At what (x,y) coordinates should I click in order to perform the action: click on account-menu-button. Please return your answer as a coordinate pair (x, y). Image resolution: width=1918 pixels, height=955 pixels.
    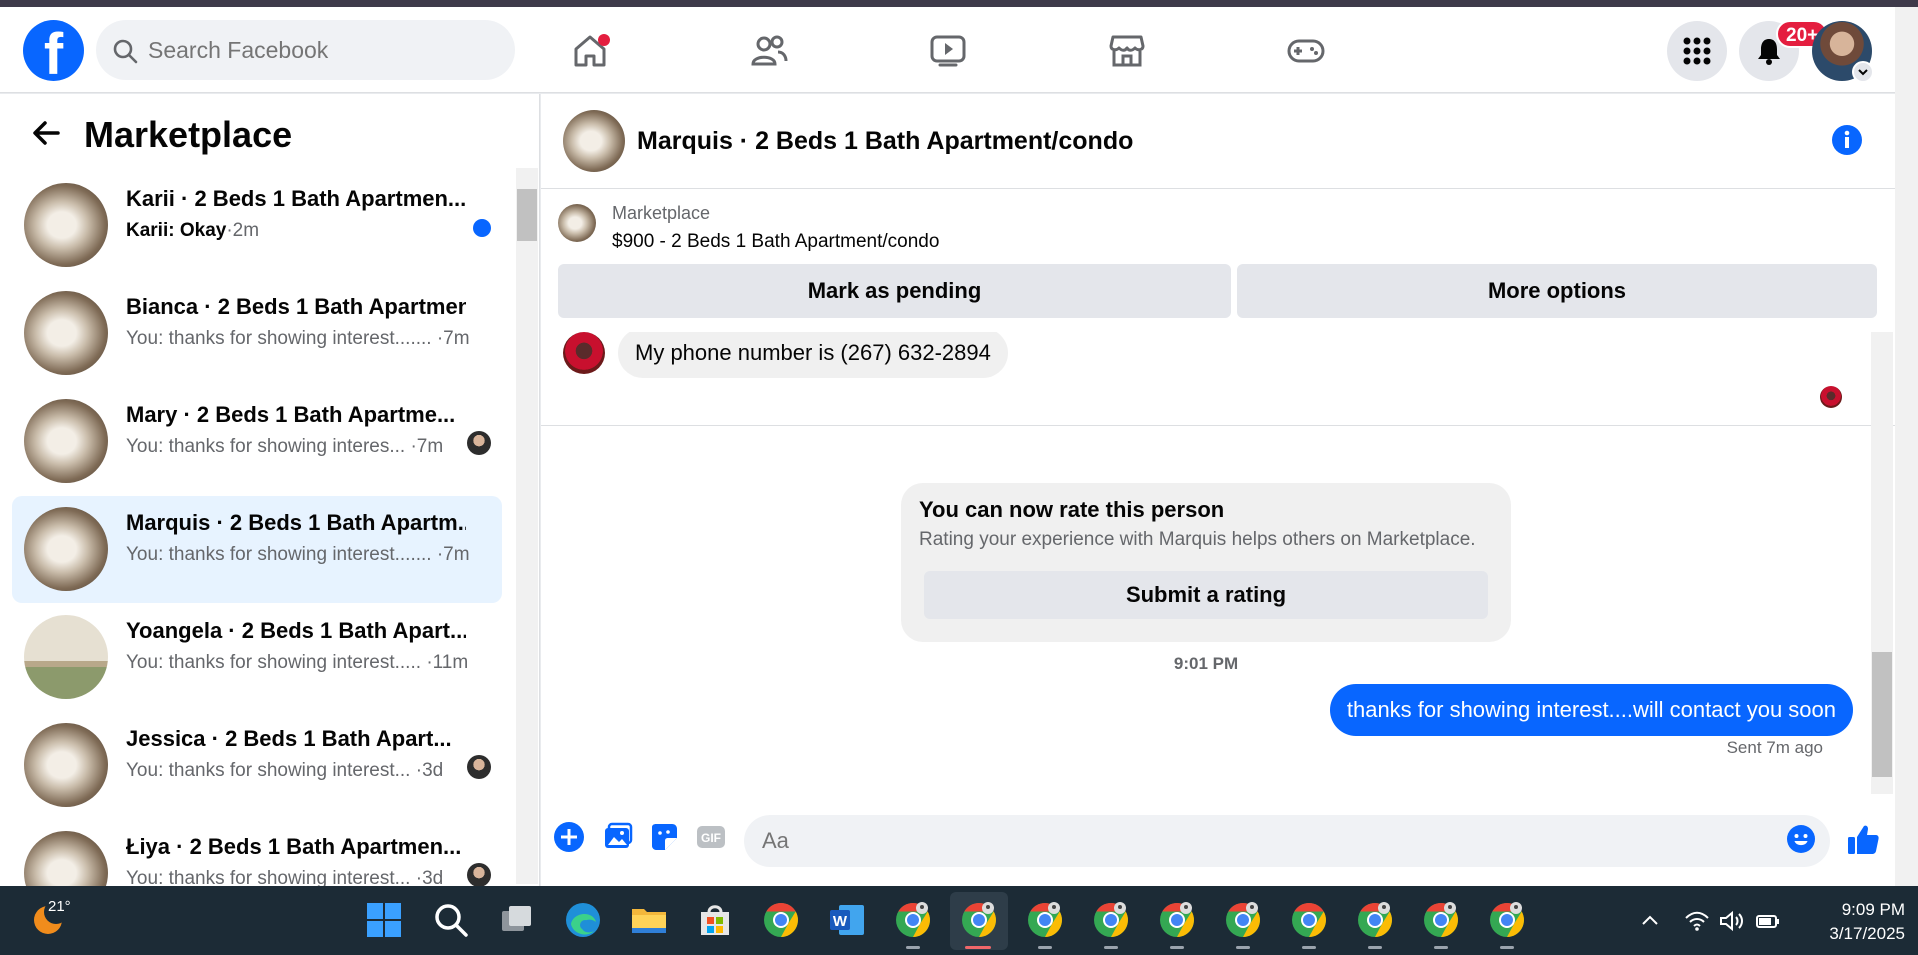
    Looking at the image, I should click on (1863, 72).